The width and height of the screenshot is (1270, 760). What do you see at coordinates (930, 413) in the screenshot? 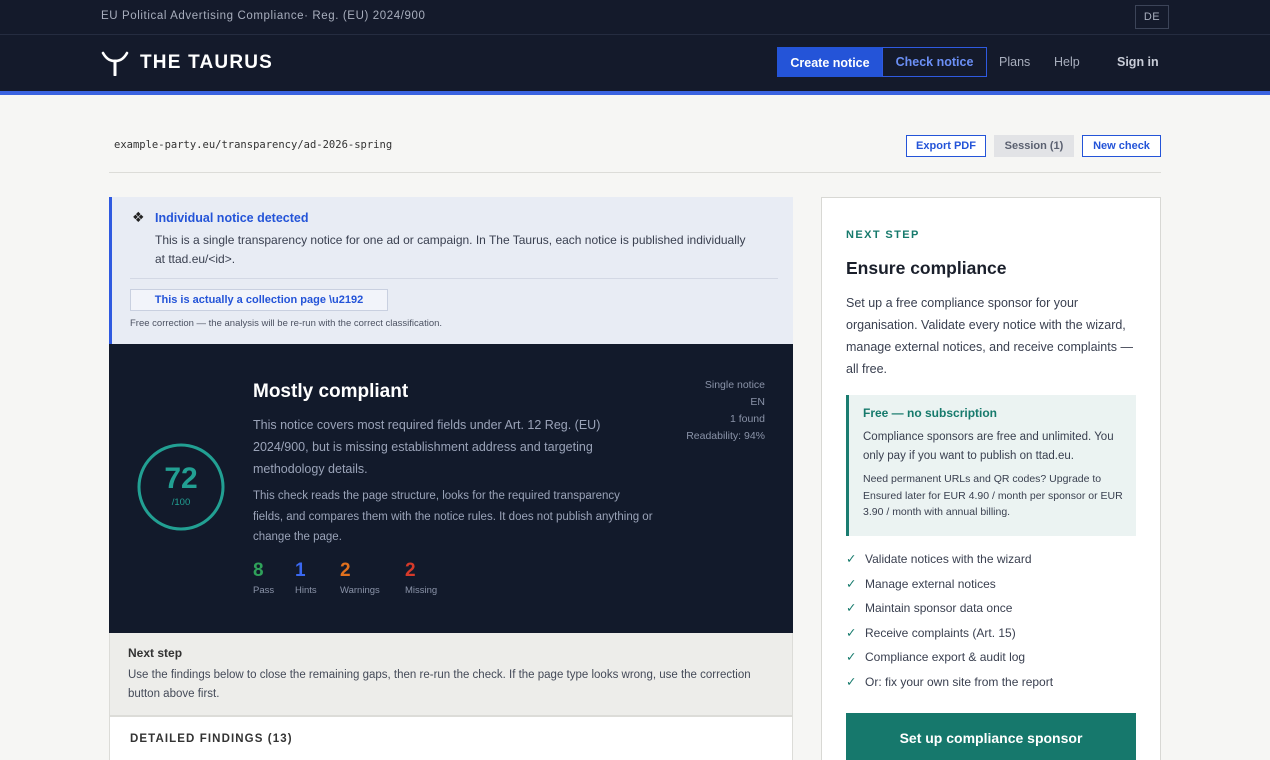
I see `free-plan-title: Free — no subscription` at bounding box center [930, 413].